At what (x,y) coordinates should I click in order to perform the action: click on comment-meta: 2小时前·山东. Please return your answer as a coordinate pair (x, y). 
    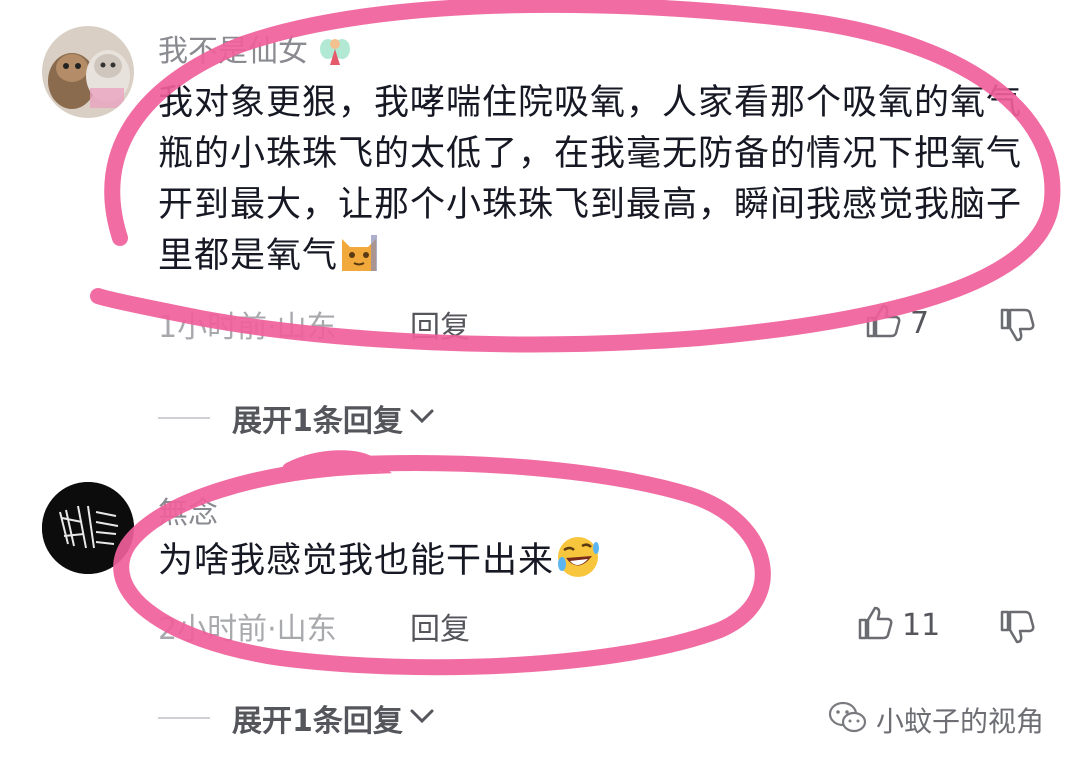
    Looking at the image, I should click on (247, 629).